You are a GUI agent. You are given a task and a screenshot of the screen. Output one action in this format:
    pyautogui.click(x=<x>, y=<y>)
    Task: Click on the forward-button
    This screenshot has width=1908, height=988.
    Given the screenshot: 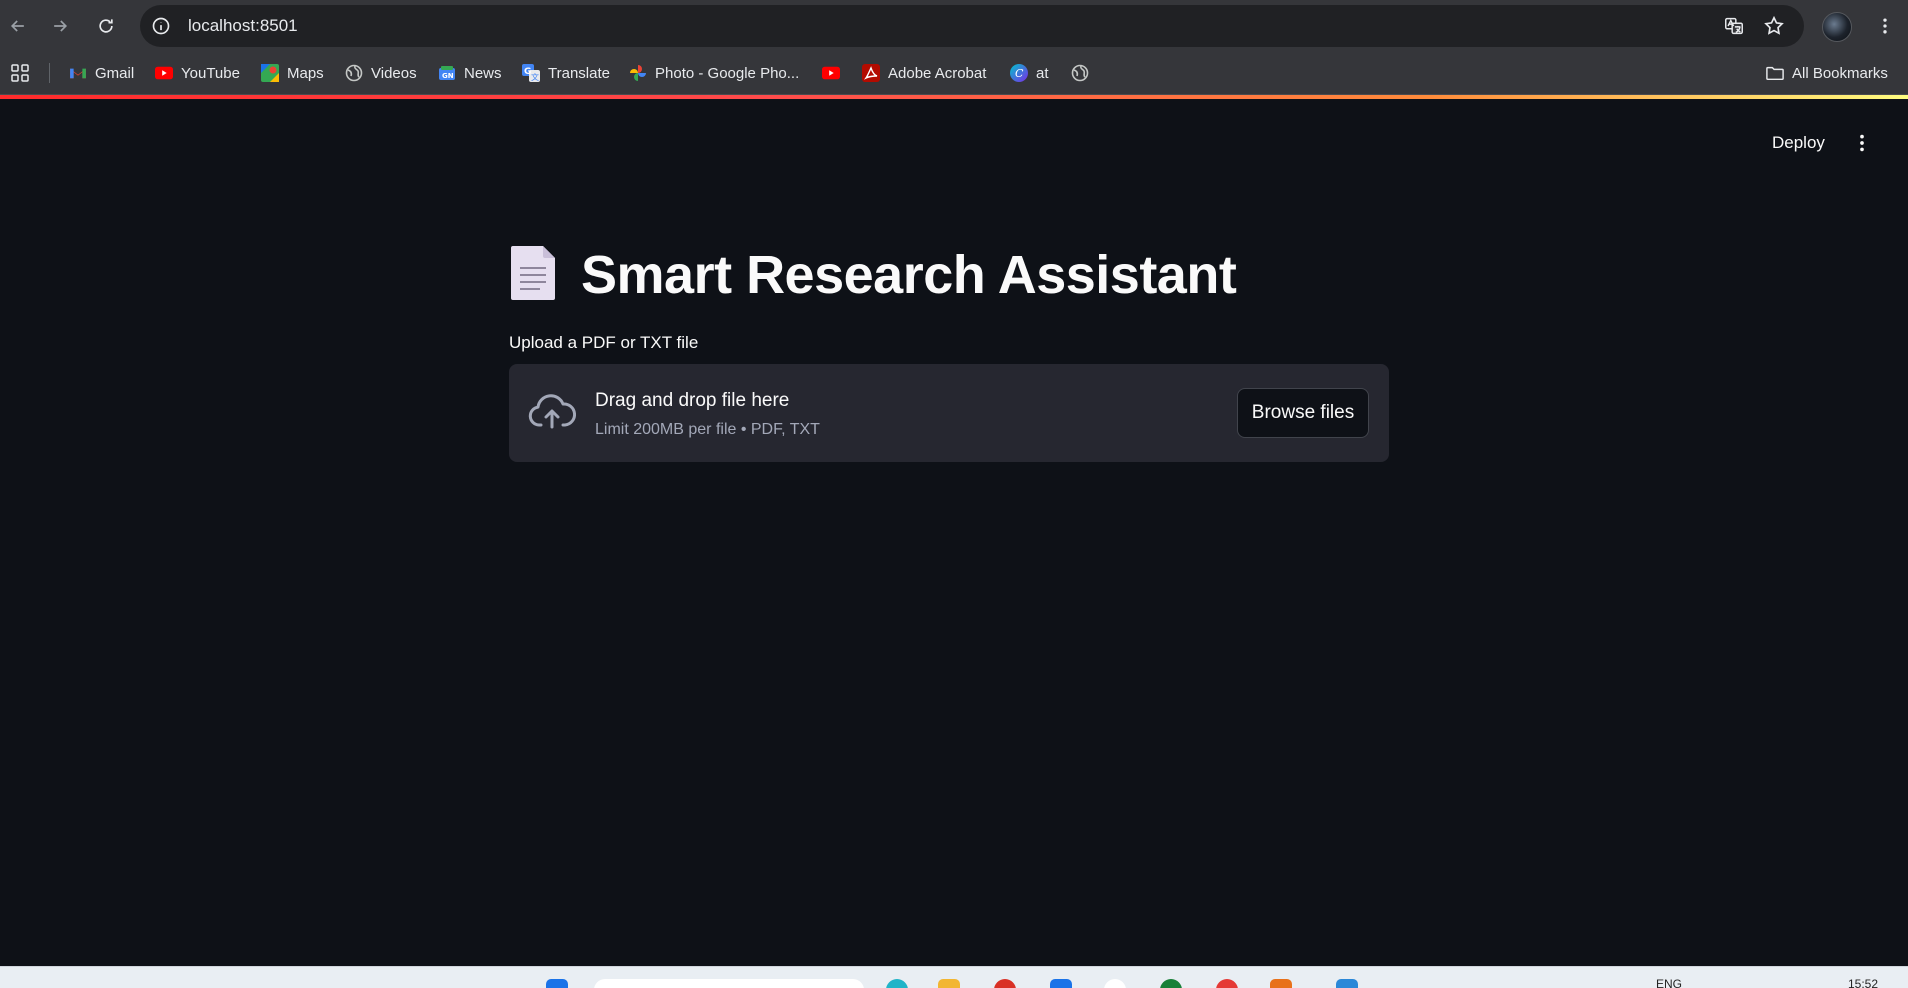 What is the action you would take?
    pyautogui.click(x=60, y=26)
    